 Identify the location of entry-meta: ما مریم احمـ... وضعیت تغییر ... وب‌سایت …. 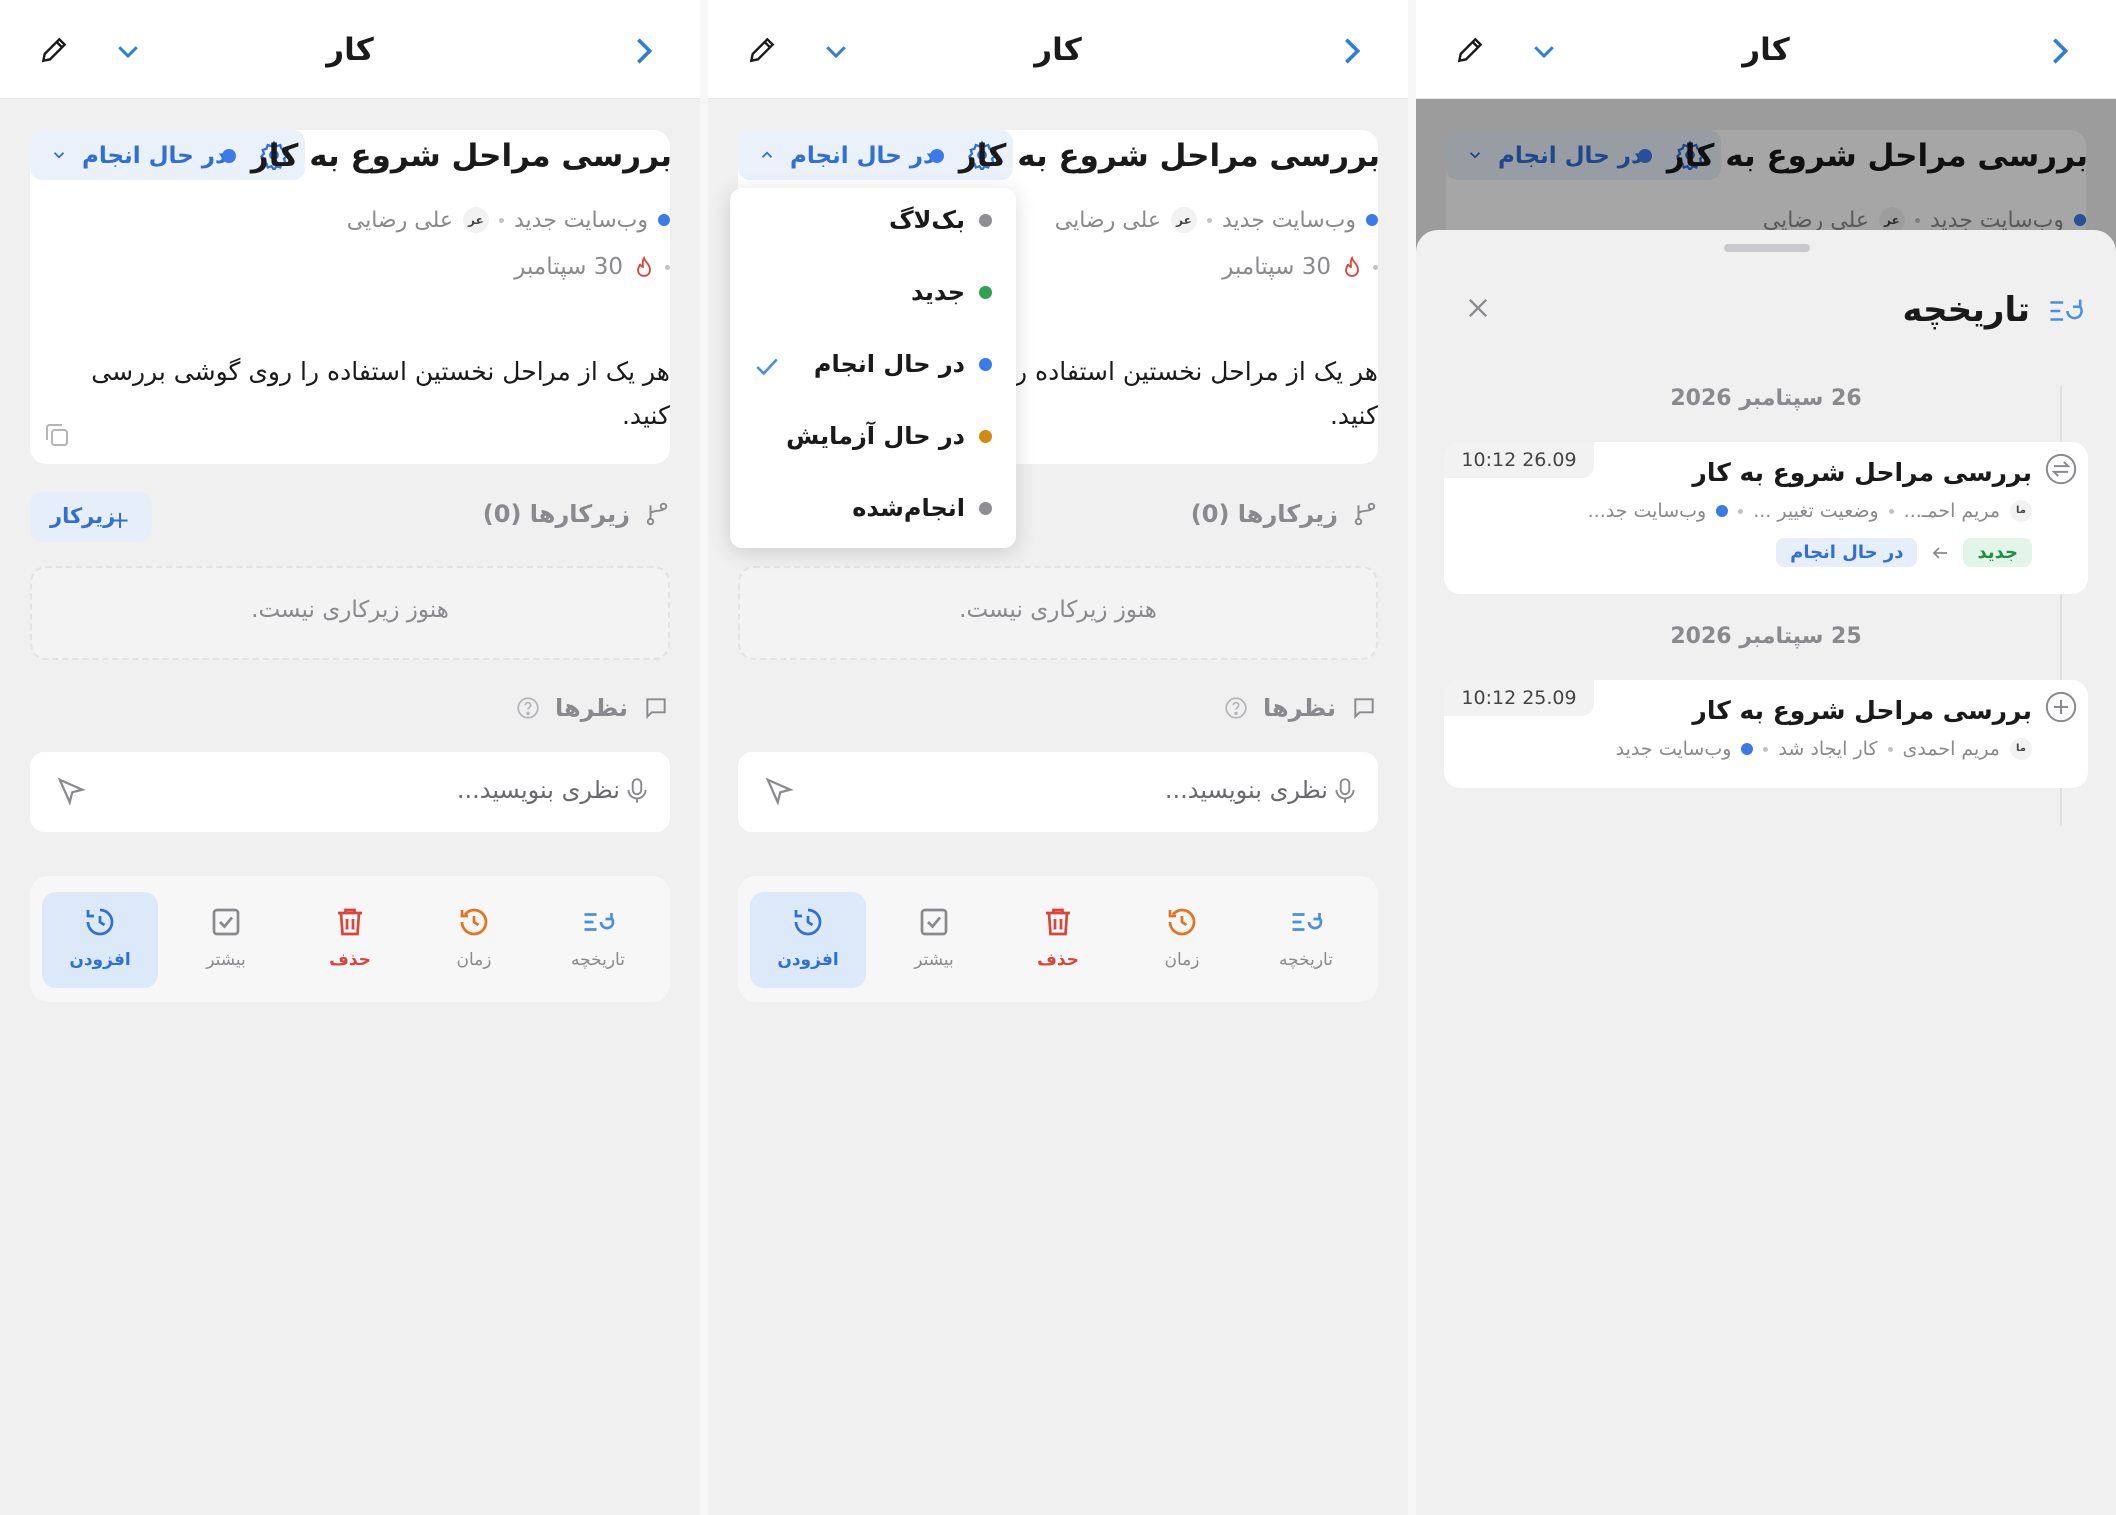
(1810, 511).